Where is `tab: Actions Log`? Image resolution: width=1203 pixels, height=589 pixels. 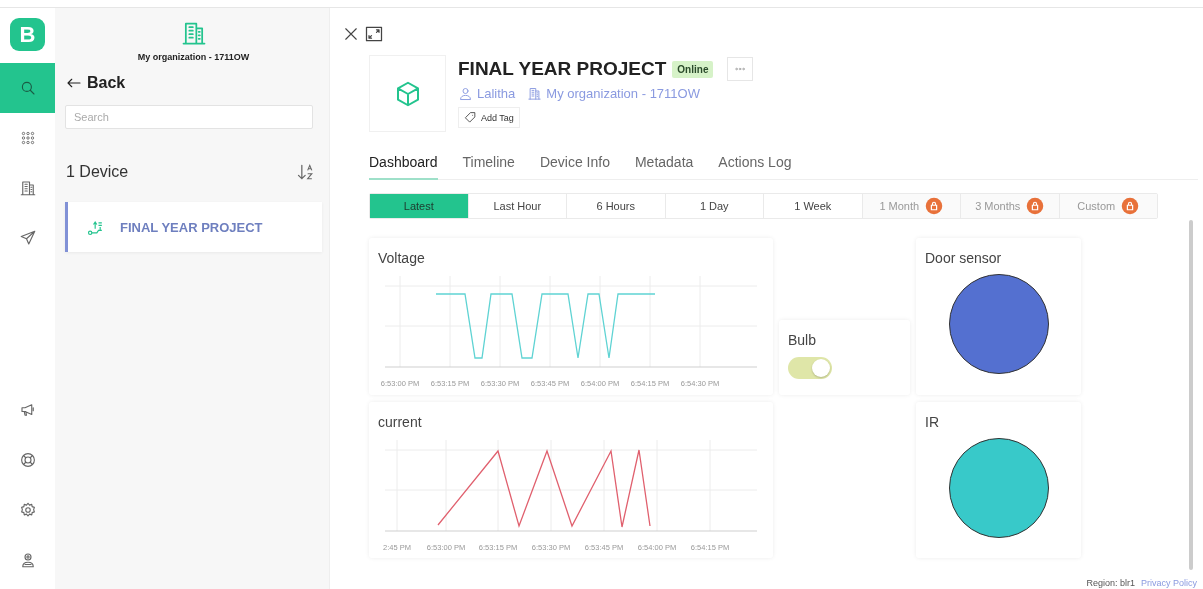 tab: Actions Log is located at coordinates (755, 167).